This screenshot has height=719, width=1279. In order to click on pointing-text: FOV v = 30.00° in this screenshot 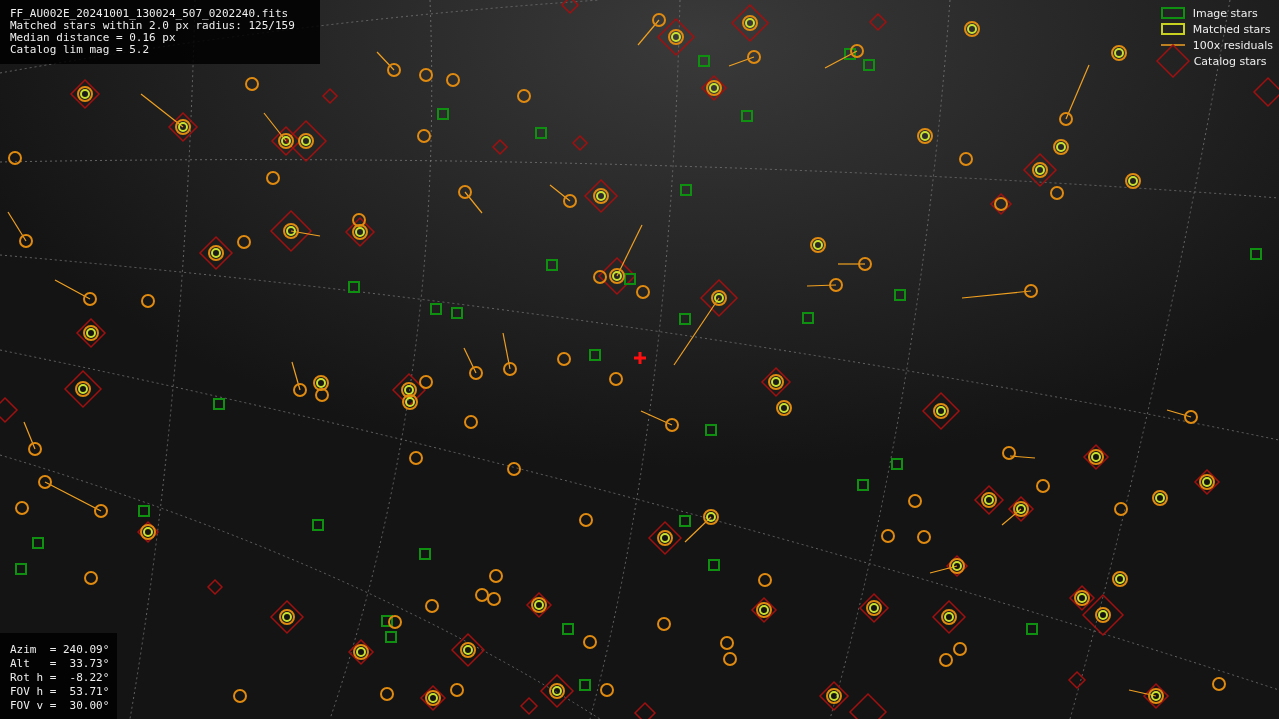, I will do `click(60, 706)`.